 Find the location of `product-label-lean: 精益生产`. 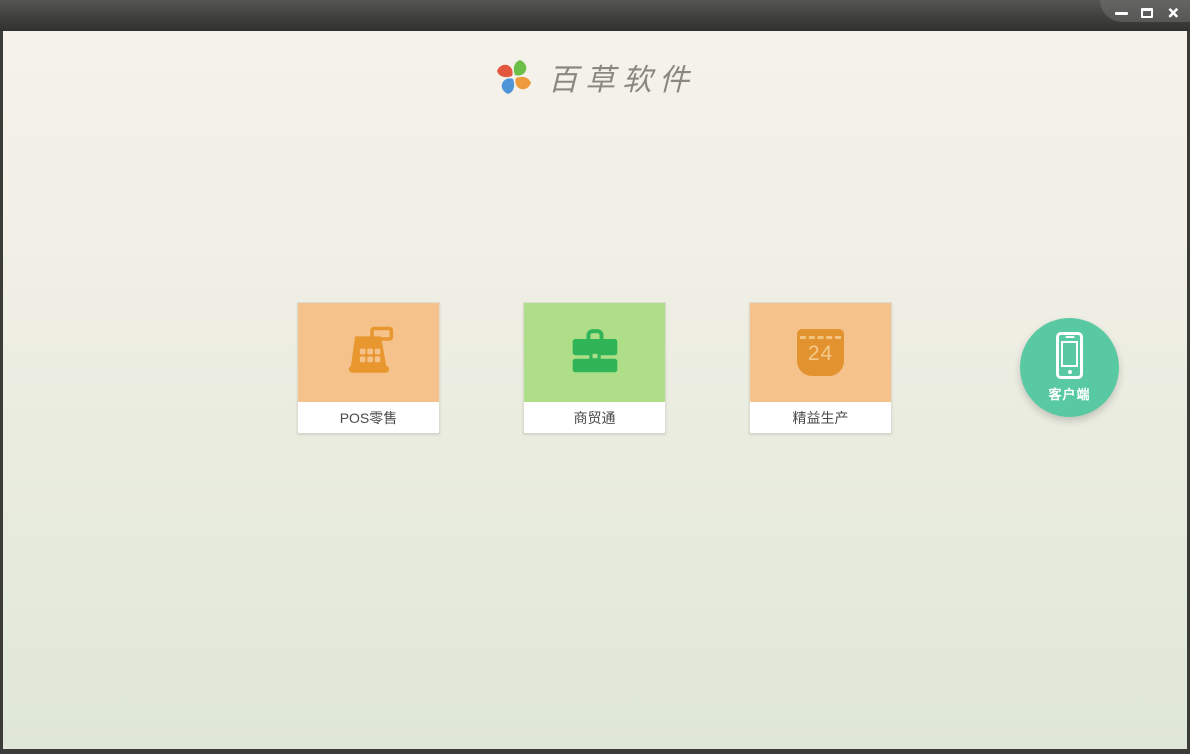

product-label-lean: 精益生产 is located at coordinates (820, 417).